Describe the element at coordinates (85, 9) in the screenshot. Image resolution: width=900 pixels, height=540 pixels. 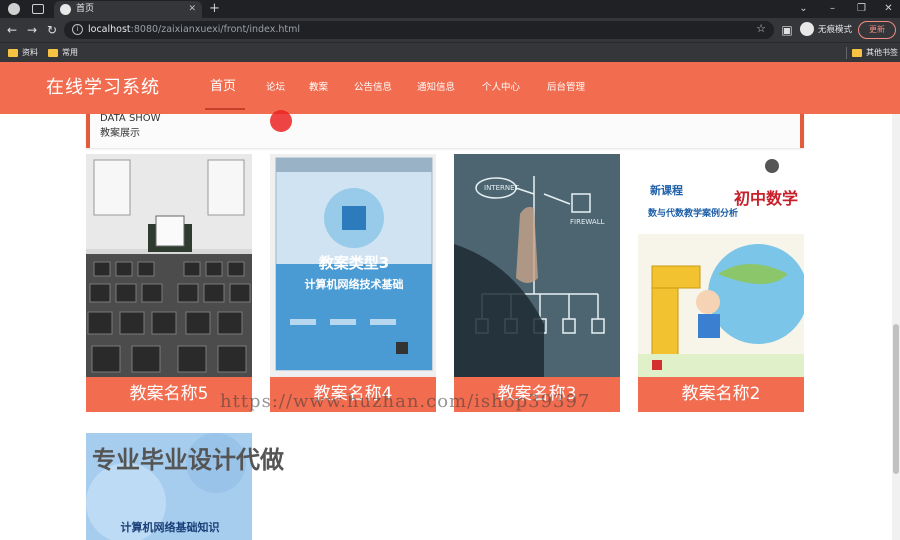
I see `tab-title: 首页` at that location.